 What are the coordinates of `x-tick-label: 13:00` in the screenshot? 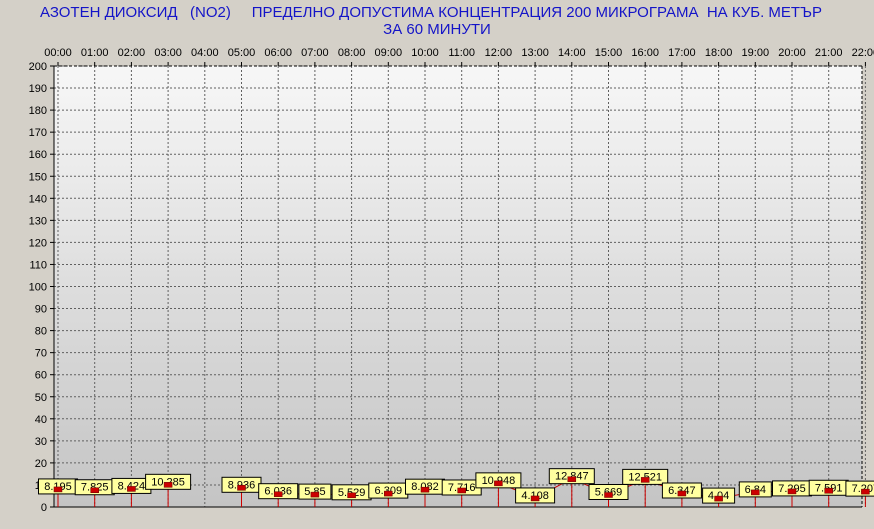 It's located at (535, 53).